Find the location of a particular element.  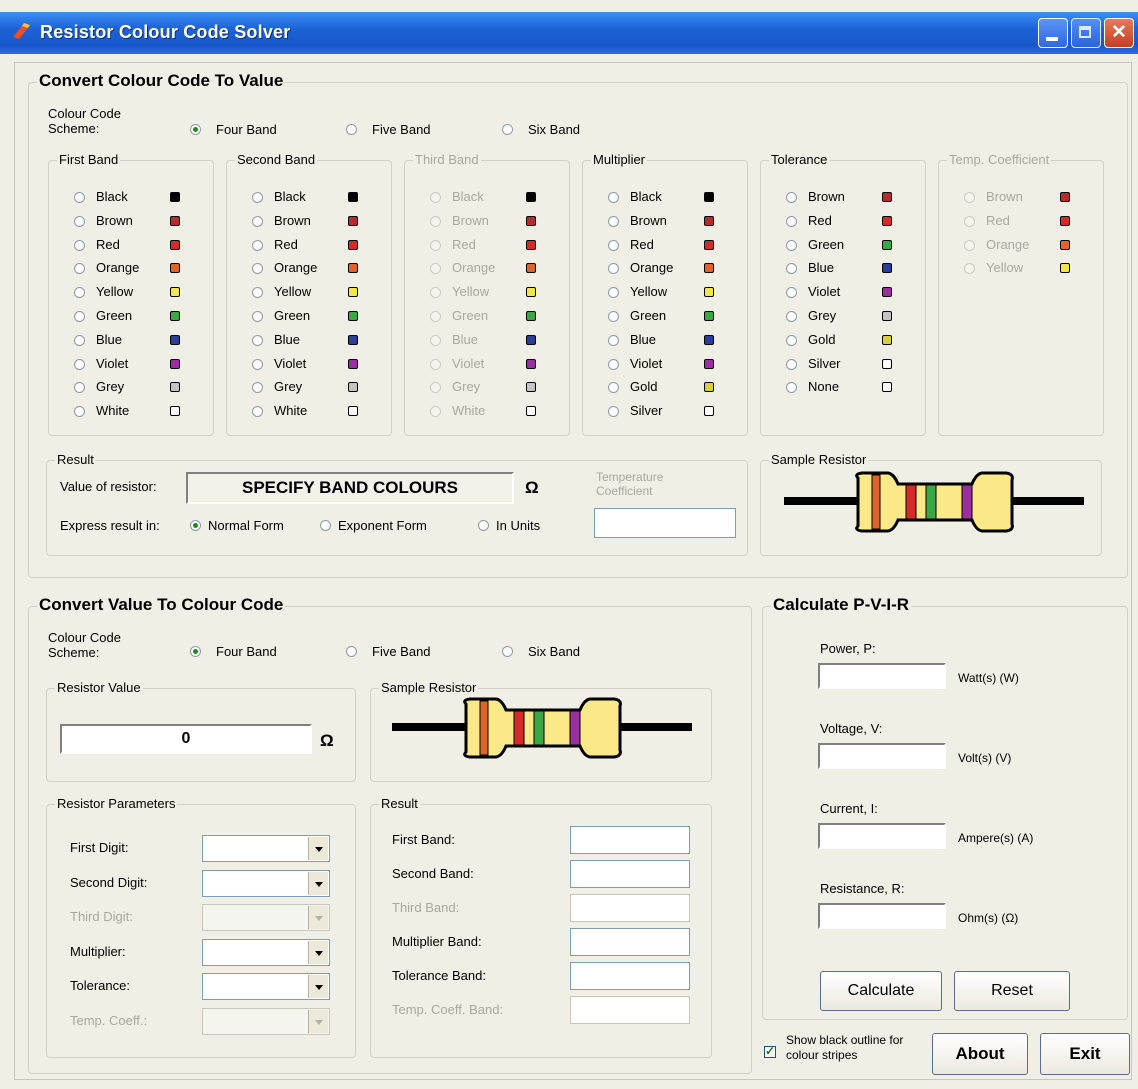

band-option-label: White is located at coordinates (113, 411).